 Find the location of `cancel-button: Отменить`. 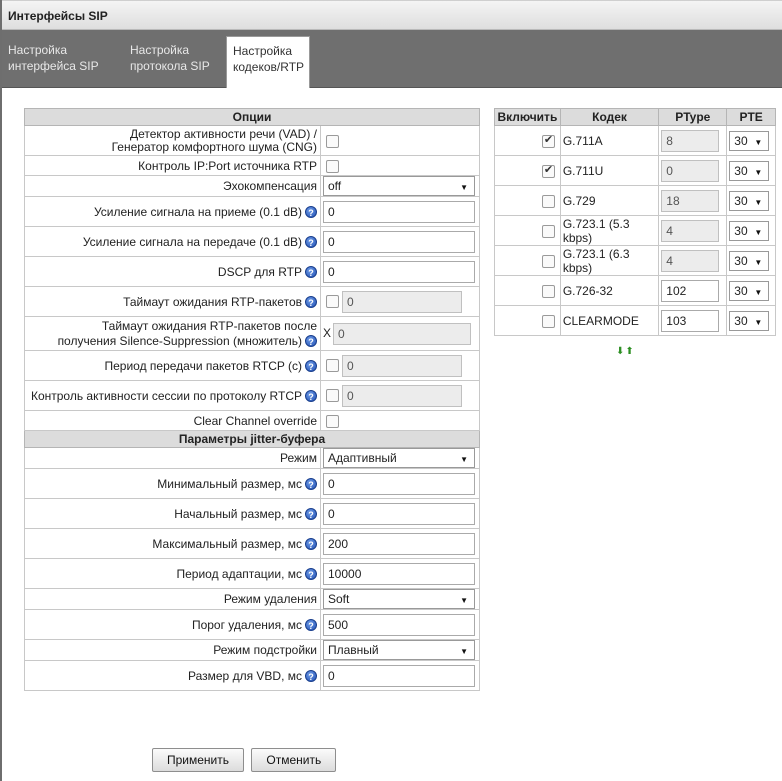

cancel-button: Отменить is located at coordinates (294, 760).